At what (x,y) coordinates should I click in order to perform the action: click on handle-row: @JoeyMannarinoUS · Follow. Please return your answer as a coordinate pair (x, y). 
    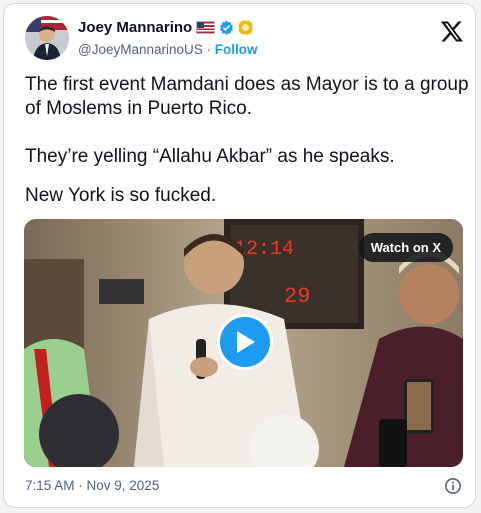
    Looking at the image, I should click on (168, 49).